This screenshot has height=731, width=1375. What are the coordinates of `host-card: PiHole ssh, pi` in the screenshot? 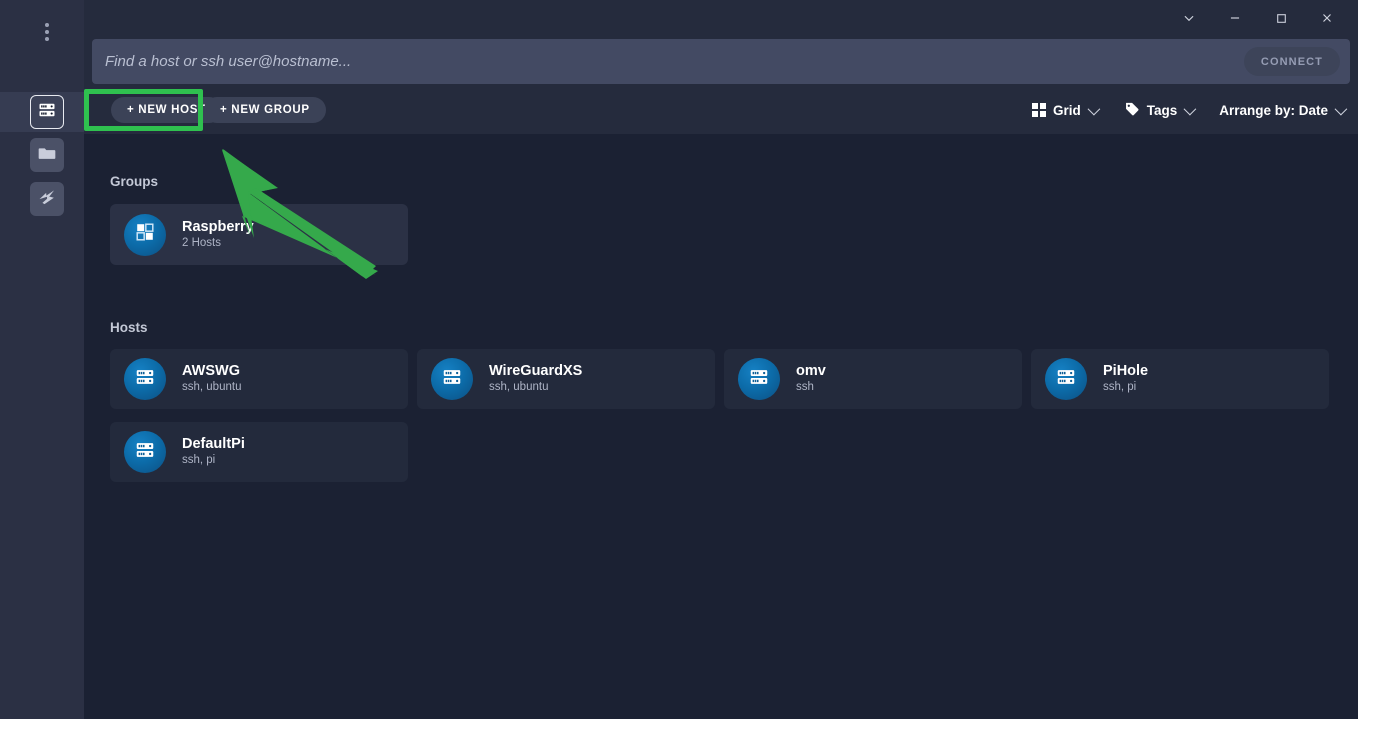 It's located at (1180, 379).